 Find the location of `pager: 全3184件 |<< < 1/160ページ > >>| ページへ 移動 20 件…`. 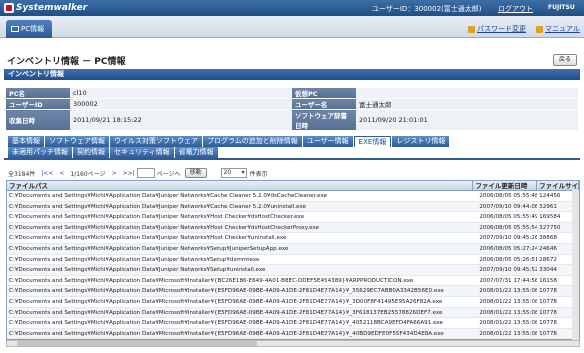

pager: 全3184件 |<< < 1/160ページ > >>| ページへ 移動 20 件… is located at coordinates (288, 173).